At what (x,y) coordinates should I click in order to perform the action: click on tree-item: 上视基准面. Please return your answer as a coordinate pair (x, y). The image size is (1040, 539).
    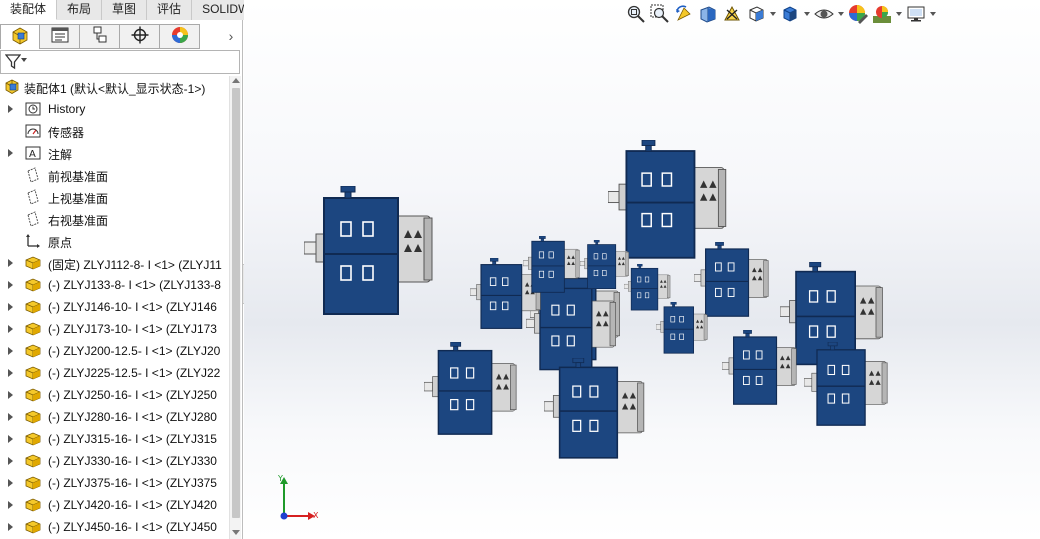
    Looking at the image, I should click on (114, 197).